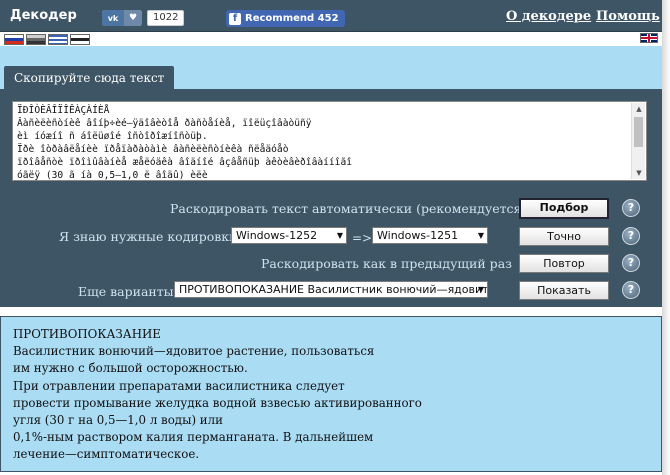  Describe the element at coordinates (292, 18) in the screenshot. I see `facebook-recommend-label: Recommend 452` at that location.